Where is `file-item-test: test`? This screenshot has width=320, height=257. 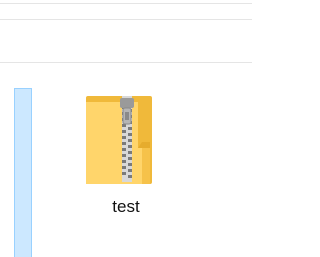 file-item-test: test is located at coordinates (128, 158).